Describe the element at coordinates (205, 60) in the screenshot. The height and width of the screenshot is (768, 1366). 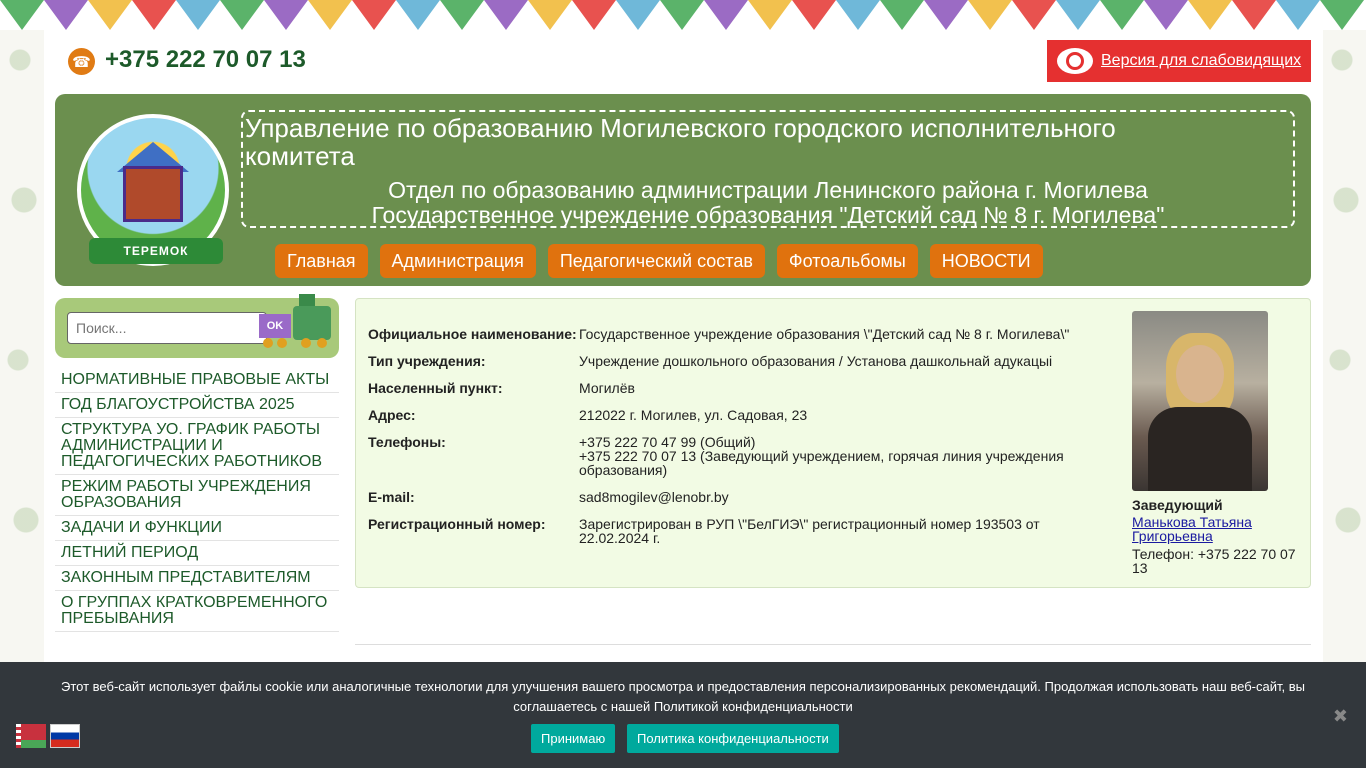
I see `phone-number: +375 222 70 07 13` at that location.